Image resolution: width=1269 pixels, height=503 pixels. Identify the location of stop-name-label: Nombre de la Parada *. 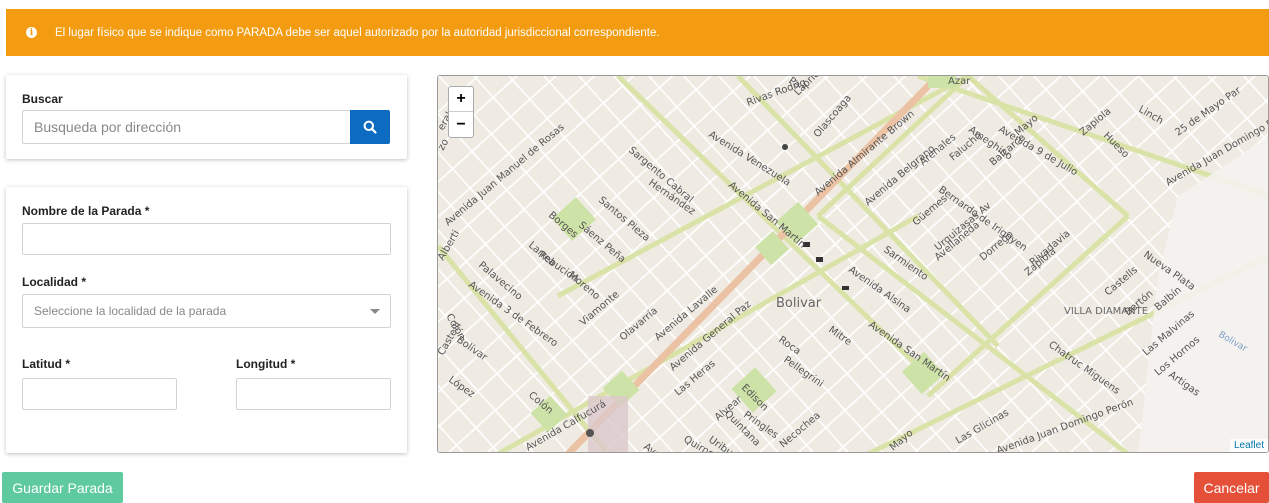
(86, 211).